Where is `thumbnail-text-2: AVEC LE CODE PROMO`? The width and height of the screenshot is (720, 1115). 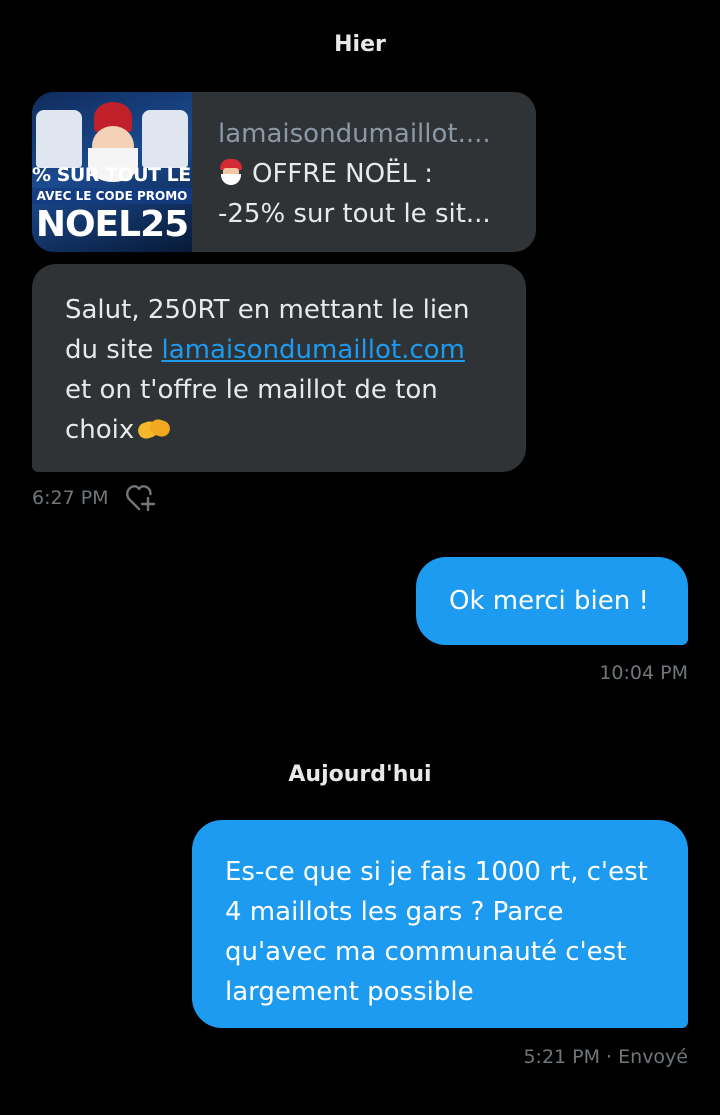 thumbnail-text-2: AVEC LE CODE PROMO is located at coordinates (112, 196).